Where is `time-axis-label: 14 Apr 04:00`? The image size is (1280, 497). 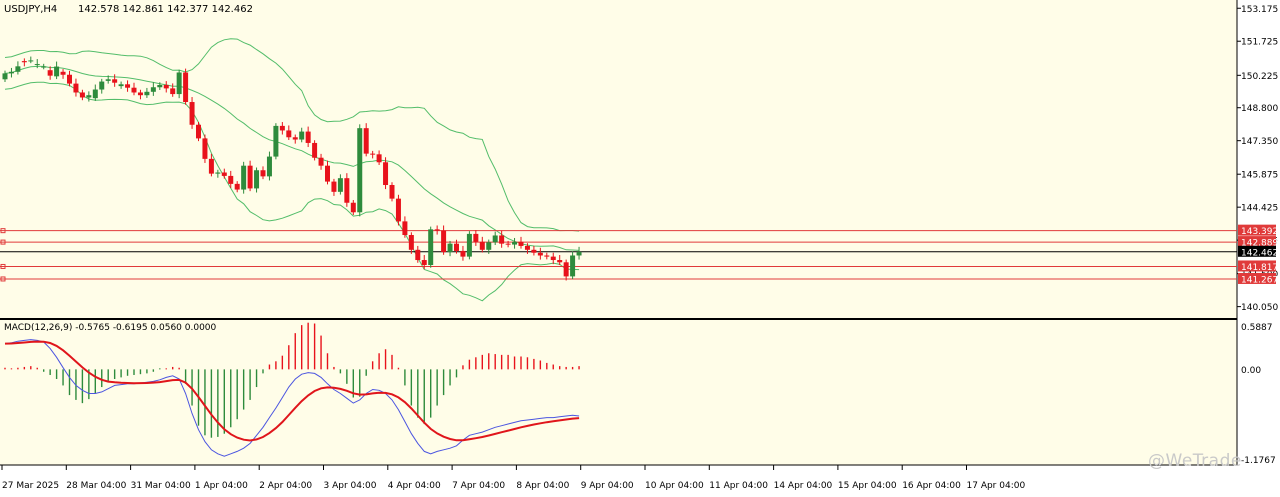
time-axis-label: 14 Apr 04:00 is located at coordinates (803, 486).